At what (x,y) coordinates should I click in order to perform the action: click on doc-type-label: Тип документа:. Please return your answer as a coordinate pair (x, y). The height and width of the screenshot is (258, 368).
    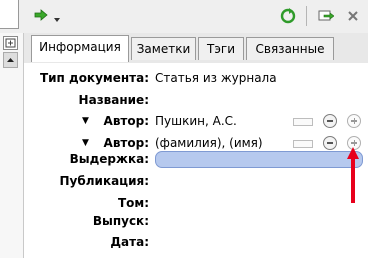
    Looking at the image, I should click on (94, 78).